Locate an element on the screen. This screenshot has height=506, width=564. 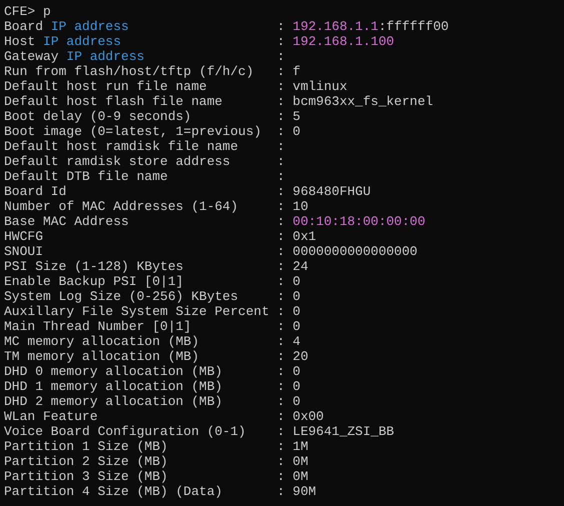
setting-label: Voice Board Configuration (0-1) is located at coordinates (125, 431).